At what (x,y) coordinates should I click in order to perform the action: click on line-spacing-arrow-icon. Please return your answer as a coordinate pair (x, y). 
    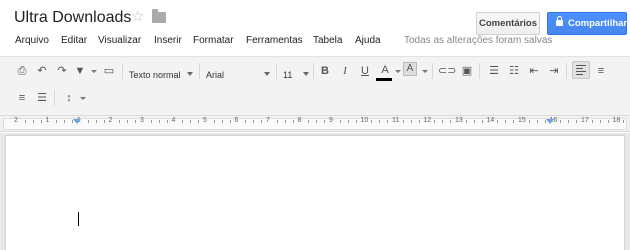
    Looking at the image, I should click on (83, 98).